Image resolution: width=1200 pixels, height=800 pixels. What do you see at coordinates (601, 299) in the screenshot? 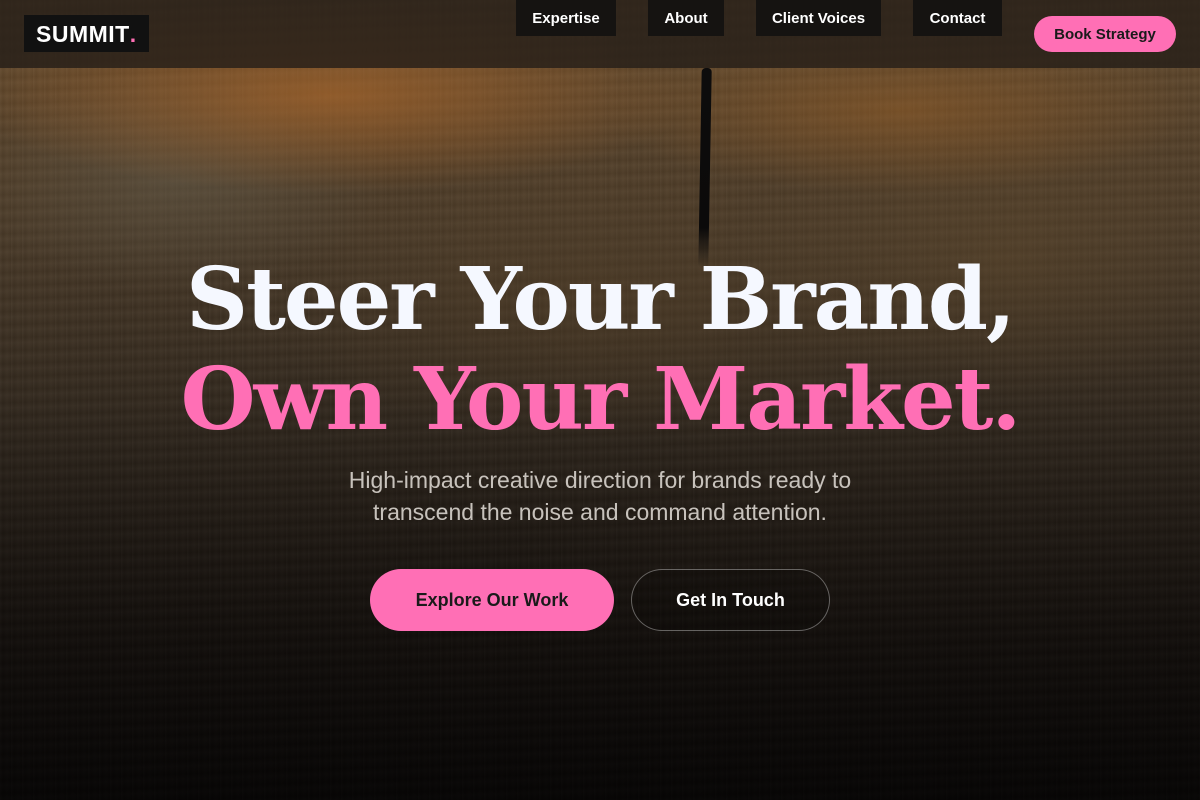
I see `hero-headline-line1: Steer Your Brand,` at bounding box center [601, 299].